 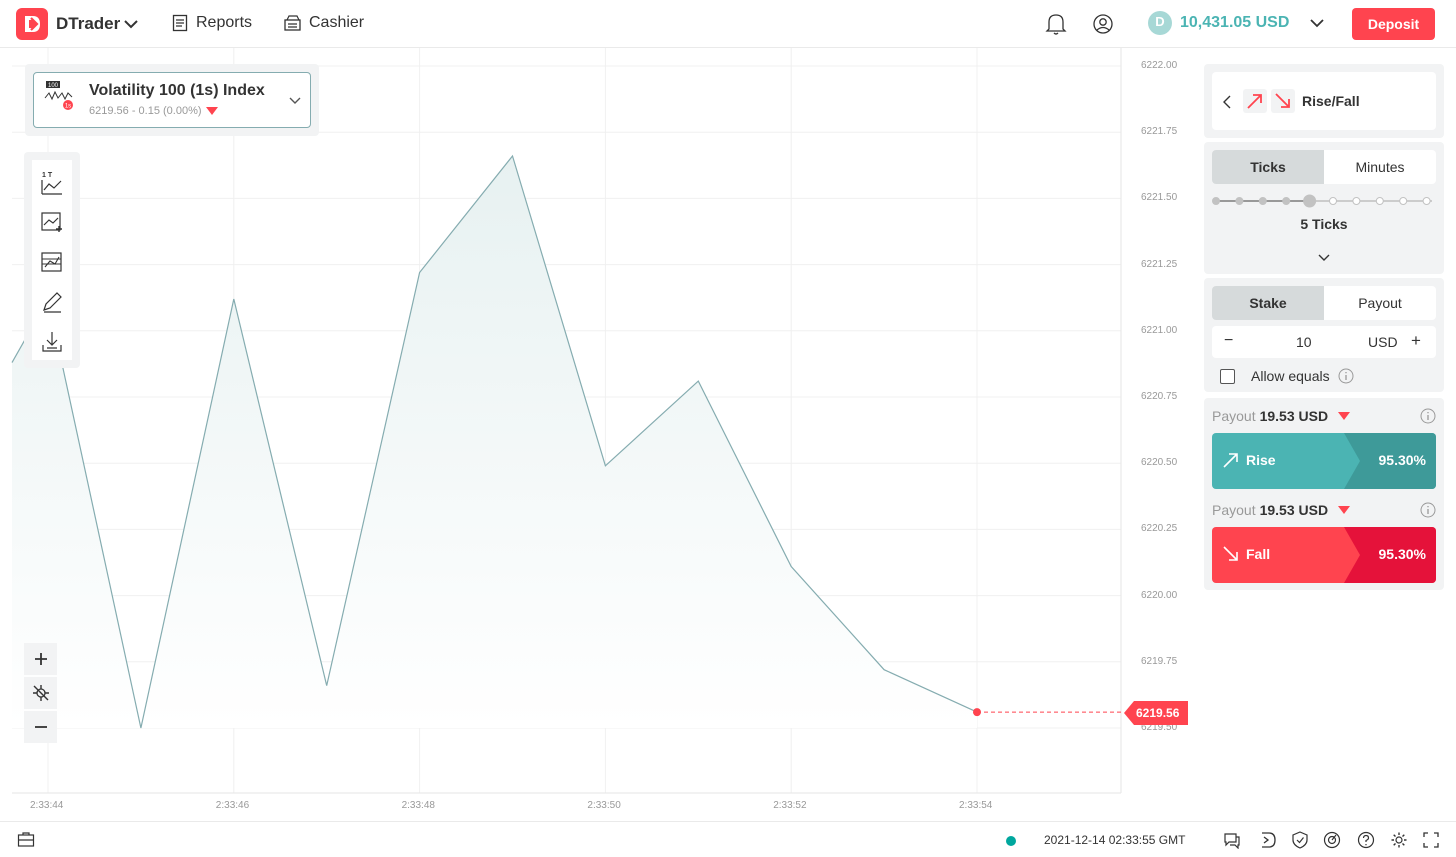 What do you see at coordinates (1402, 460) in the screenshot?
I see `rise-percent: 95.30%` at bounding box center [1402, 460].